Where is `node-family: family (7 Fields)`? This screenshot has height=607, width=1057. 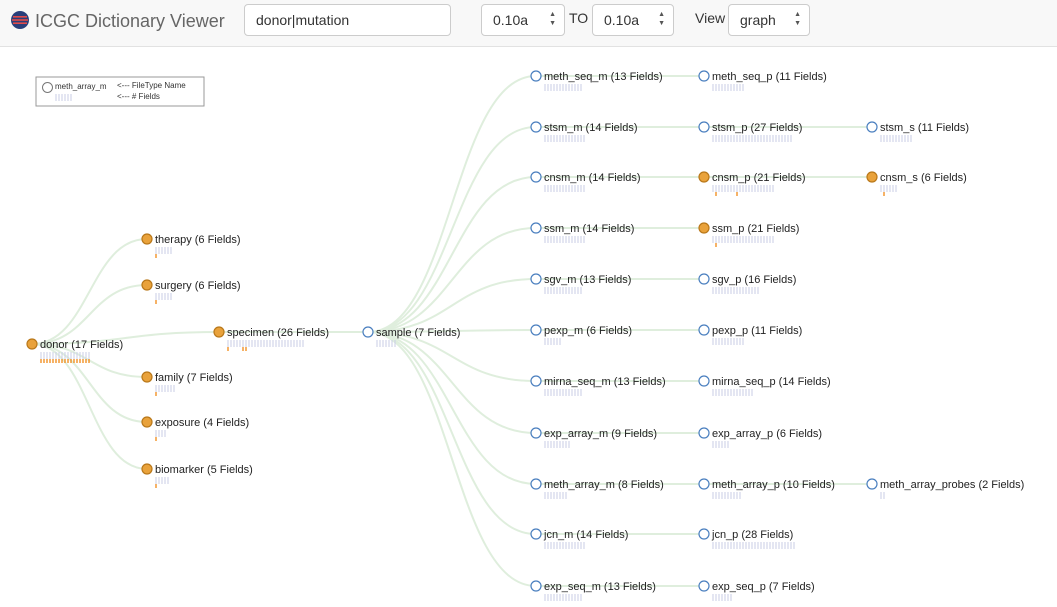 node-family: family (7 Fields) is located at coordinates (187, 383).